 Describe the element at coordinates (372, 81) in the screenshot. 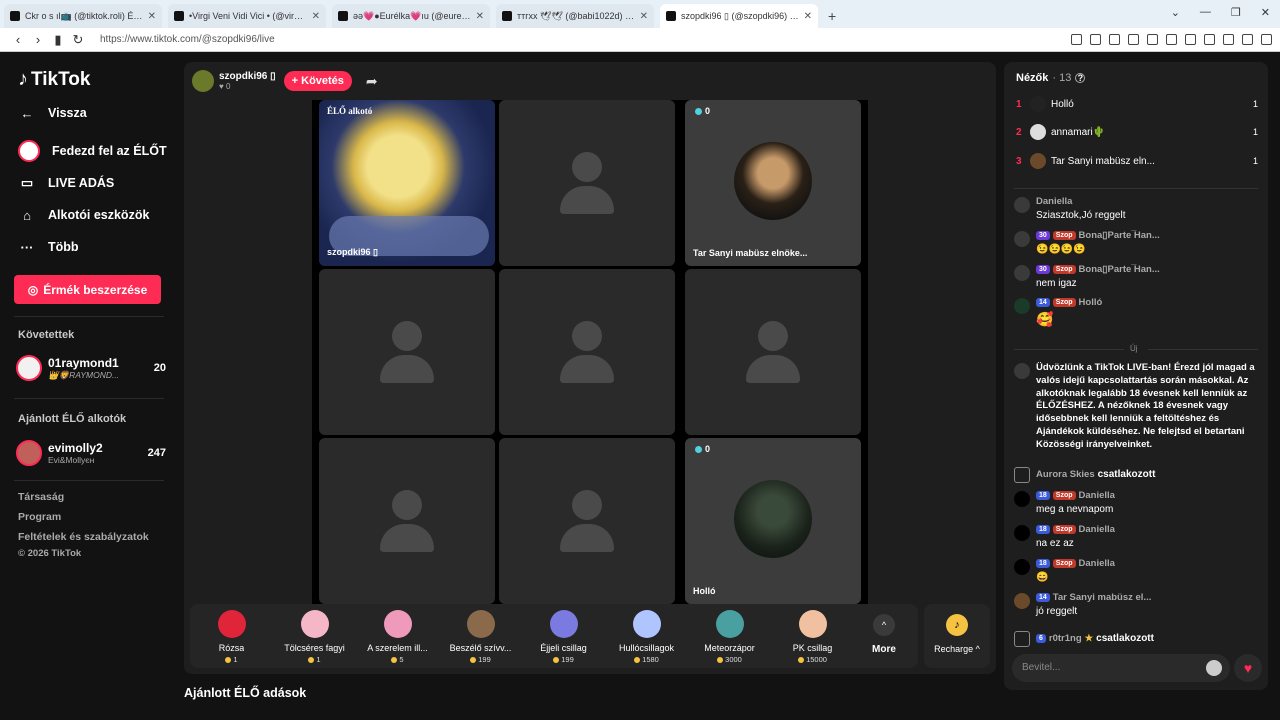

I see `share-icon: ➦` at that location.